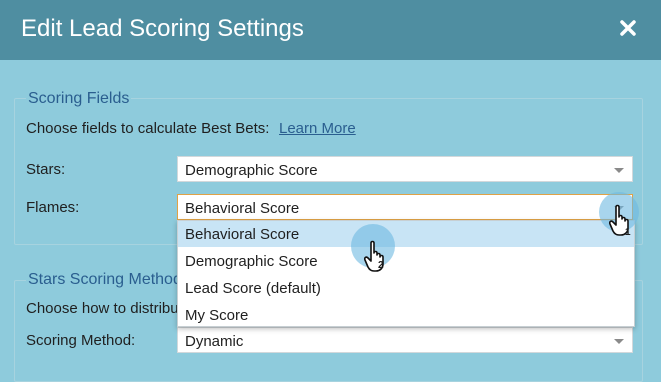  What do you see at coordinates (406, 288) in the screenshot?
I see `dropdown-option-lead-score: Lead Score (default)` at bounding box center [406, 288].